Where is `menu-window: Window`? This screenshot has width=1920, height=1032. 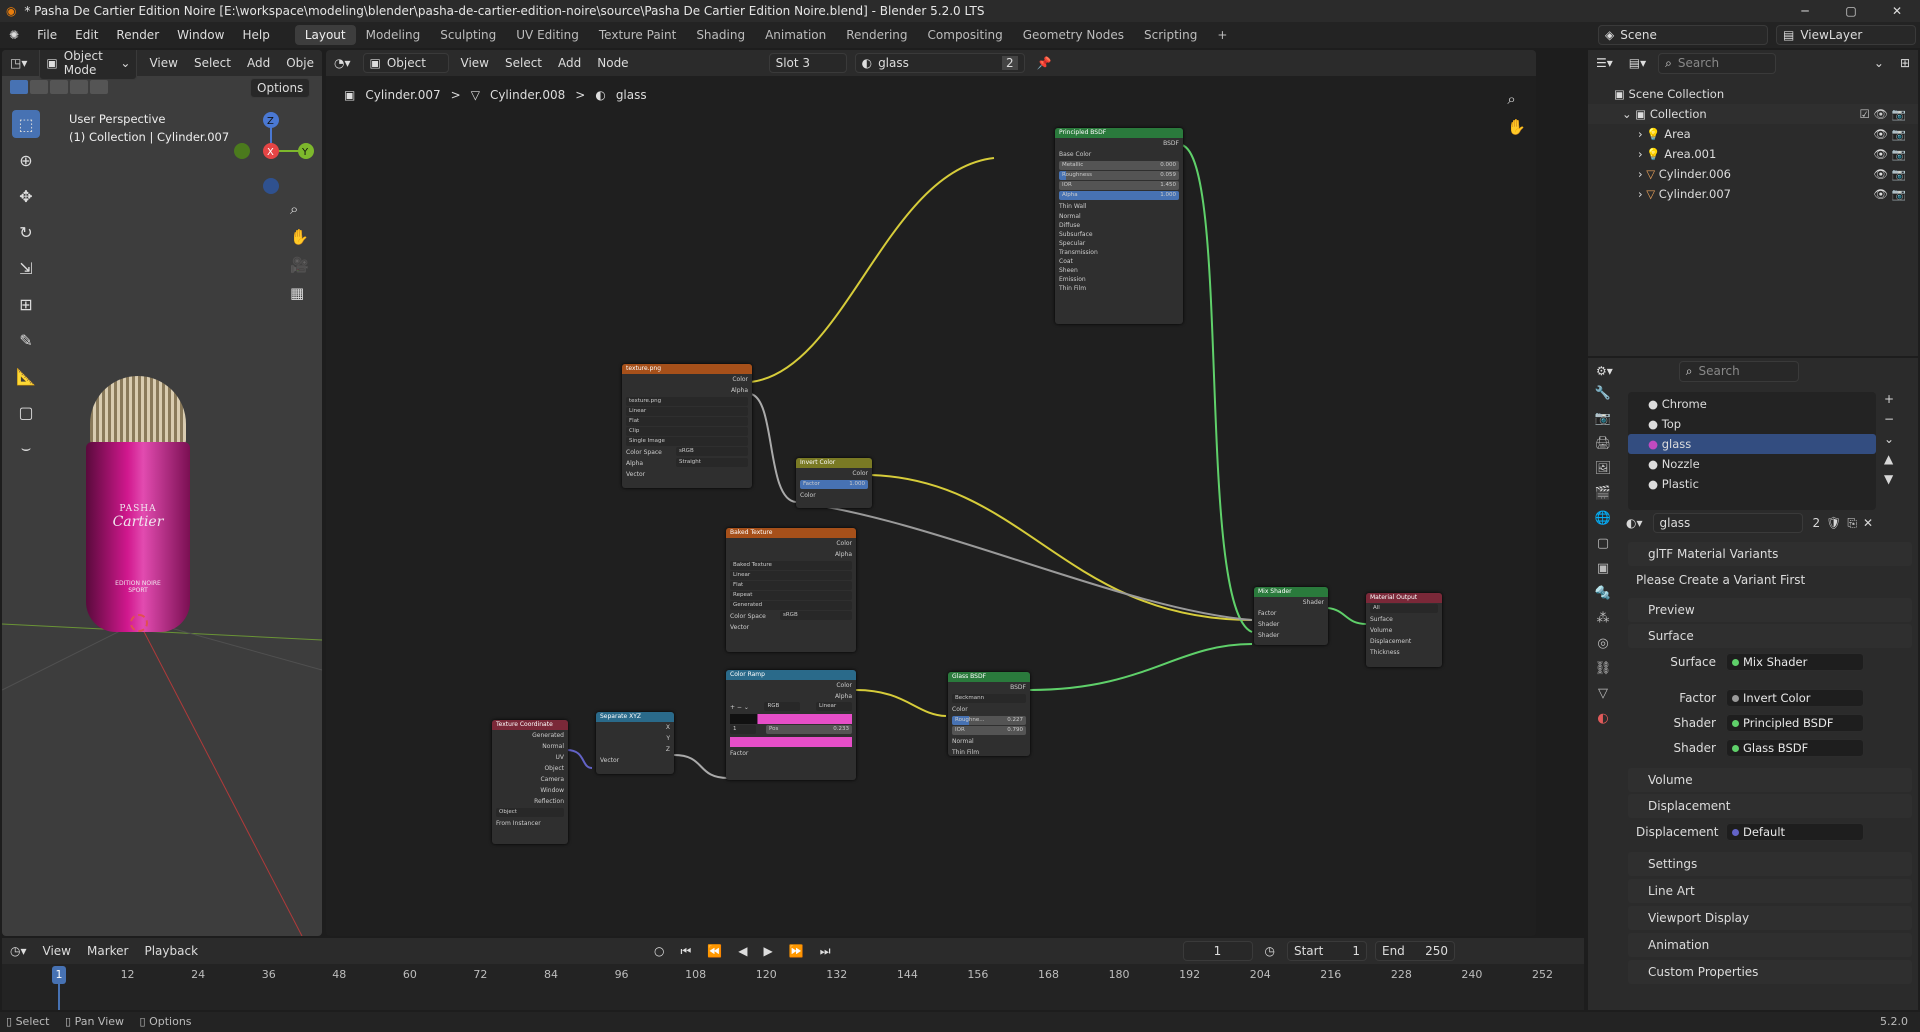
menu-window: Window is located at coordinates (200, 35).